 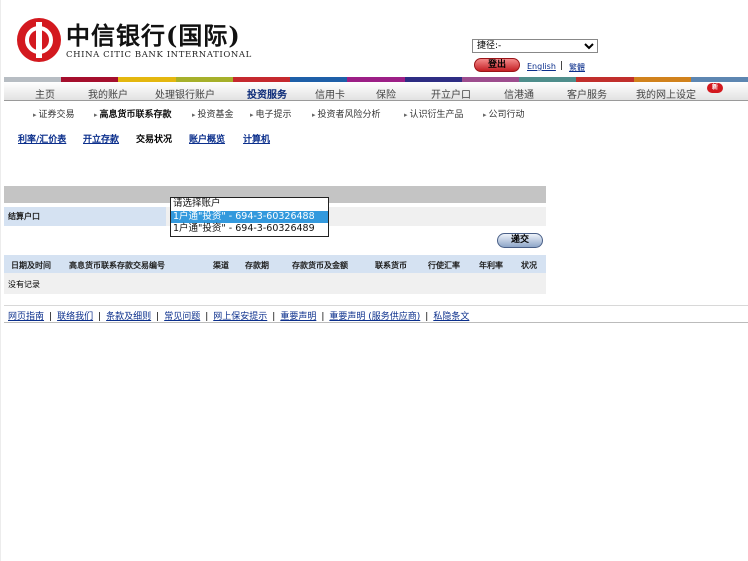 What do you see at coordinates (715, 88) in the screenshot?
I see `new-badge: 新` at bounding box center [715, 88].